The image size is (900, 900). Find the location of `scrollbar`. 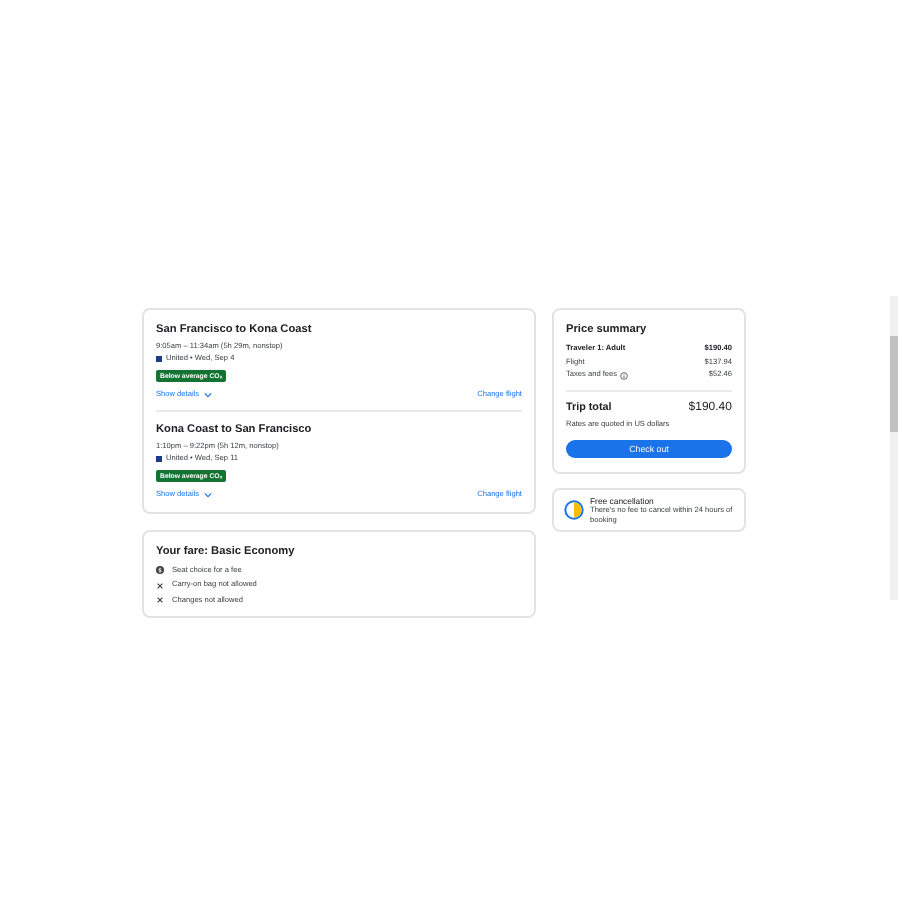

scrollbar is located at coordinates (894, 448).